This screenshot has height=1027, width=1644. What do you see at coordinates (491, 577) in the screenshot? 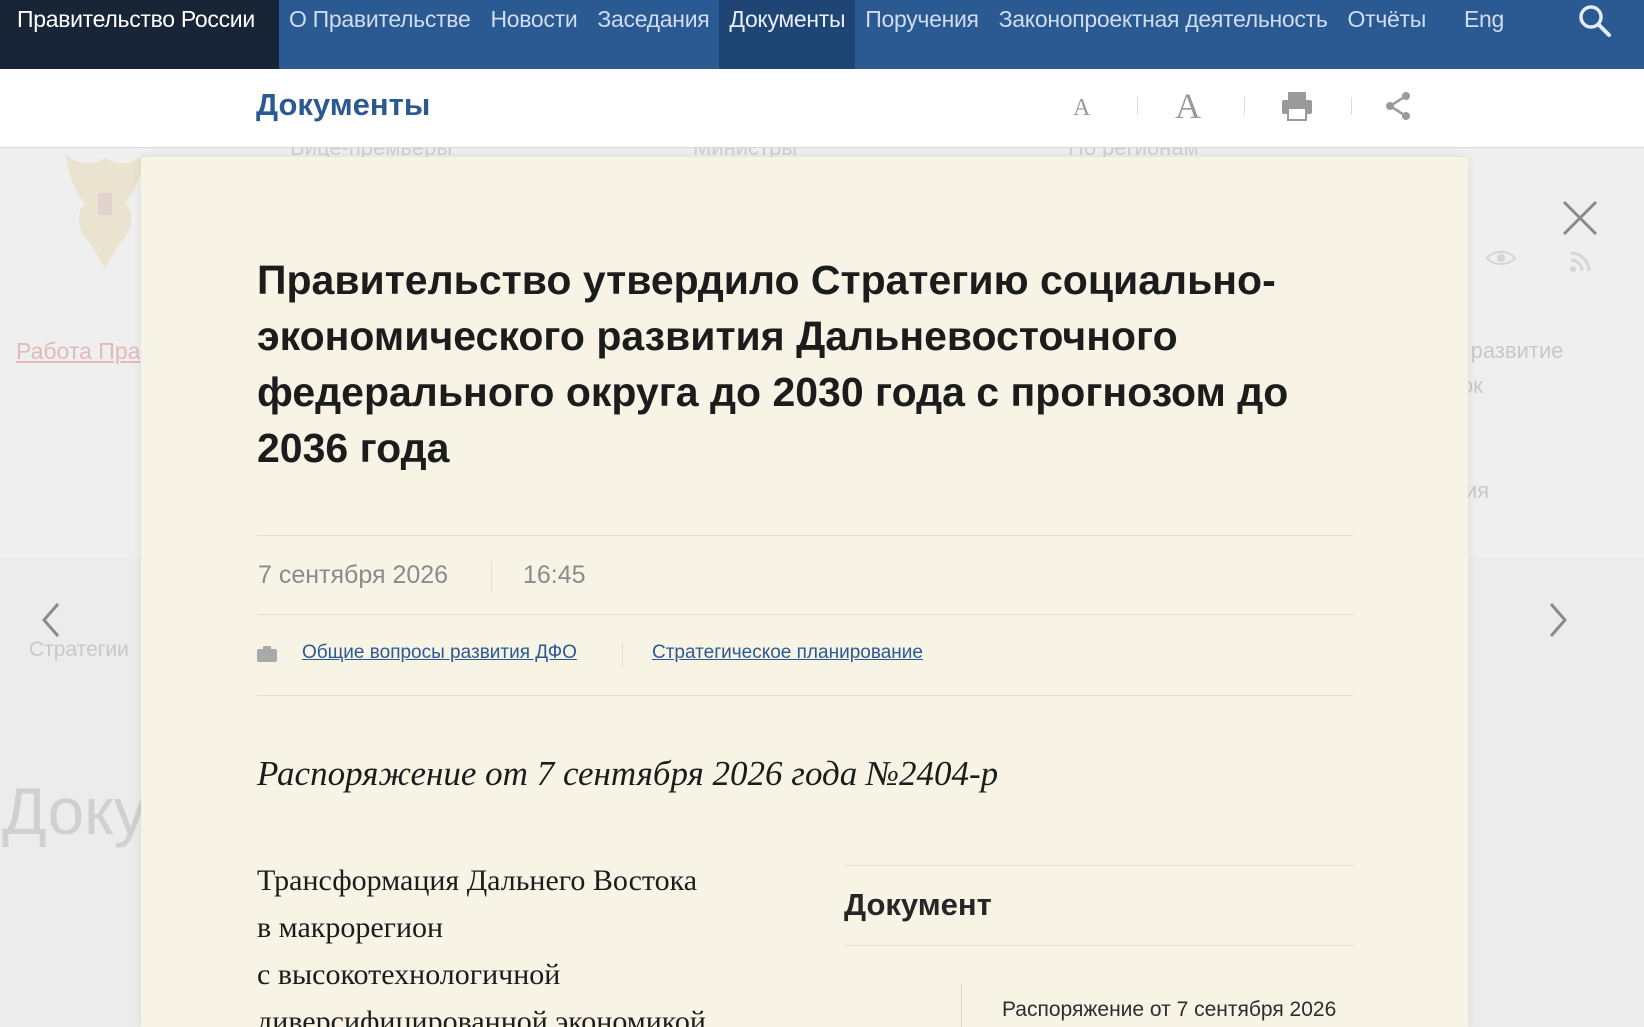
I see `meta-divider` at bounding box center [491, 577].